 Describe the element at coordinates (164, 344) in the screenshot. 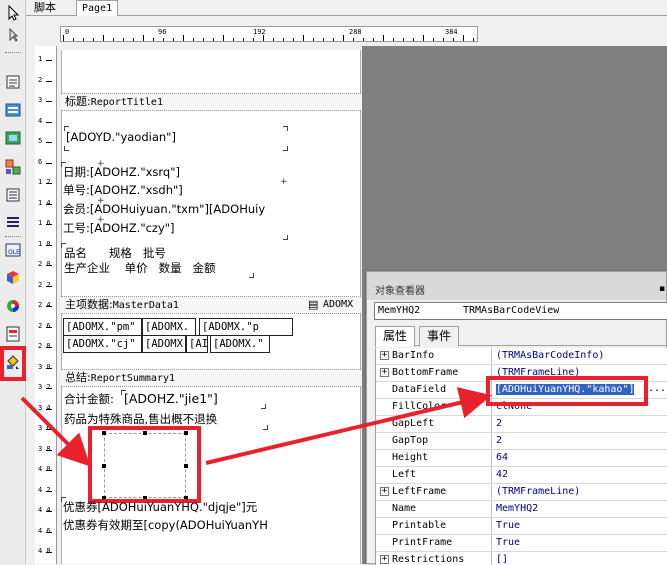

I see `cell-dj: [ADOMX` at that location.